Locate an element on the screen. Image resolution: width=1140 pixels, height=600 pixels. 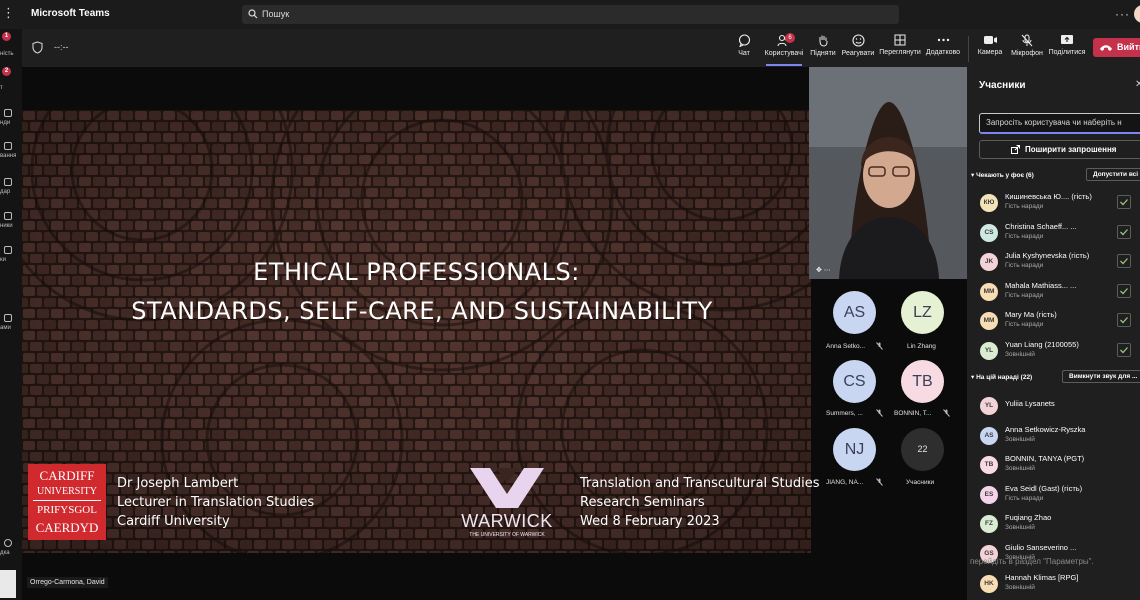
share-screen-button: Поділитися is located at coordinates (1067, 49).